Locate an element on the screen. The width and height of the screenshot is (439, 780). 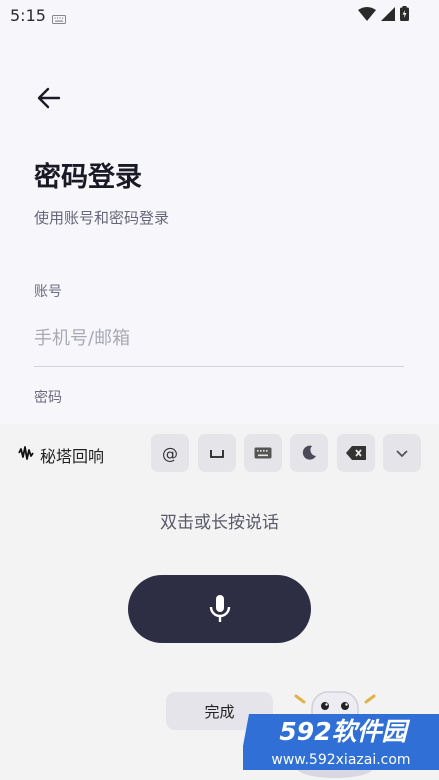
space-key is located at coordinates (217, 453).